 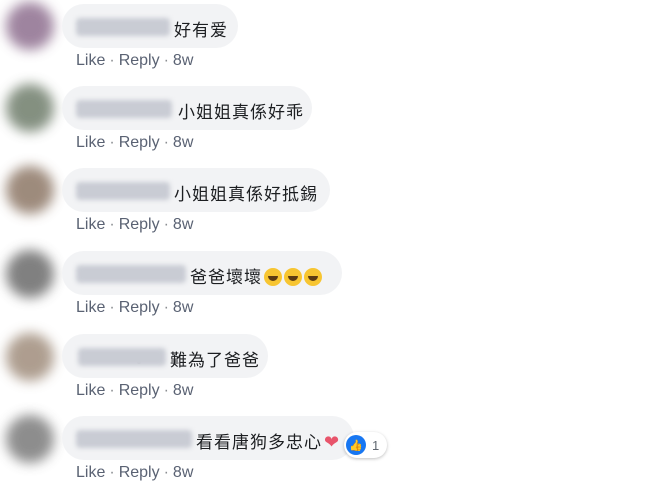 What do you see at coordinates (356, 445) in the screenshot?
I see `thumbs-up-icon: 👍` at bounding box center [356, 445].